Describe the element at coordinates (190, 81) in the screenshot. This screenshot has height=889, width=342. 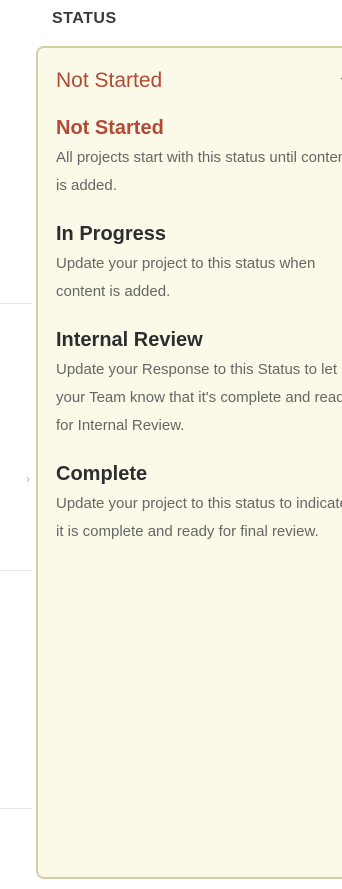
I see `status-dropdown-trigger: Not Started ▾` at that location.